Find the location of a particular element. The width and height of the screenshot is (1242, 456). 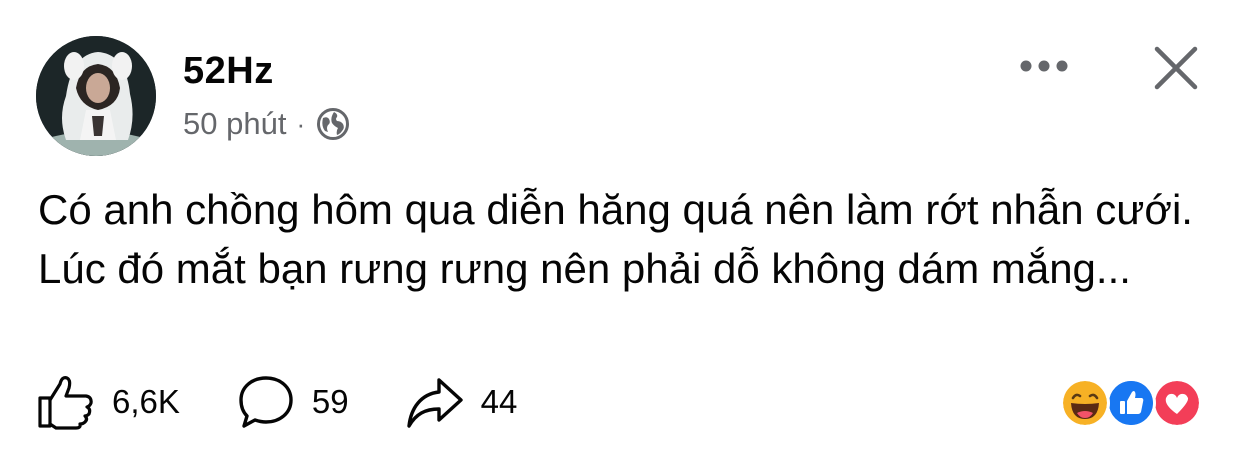

comment-count: 59 is located at coordinates (330, 401).